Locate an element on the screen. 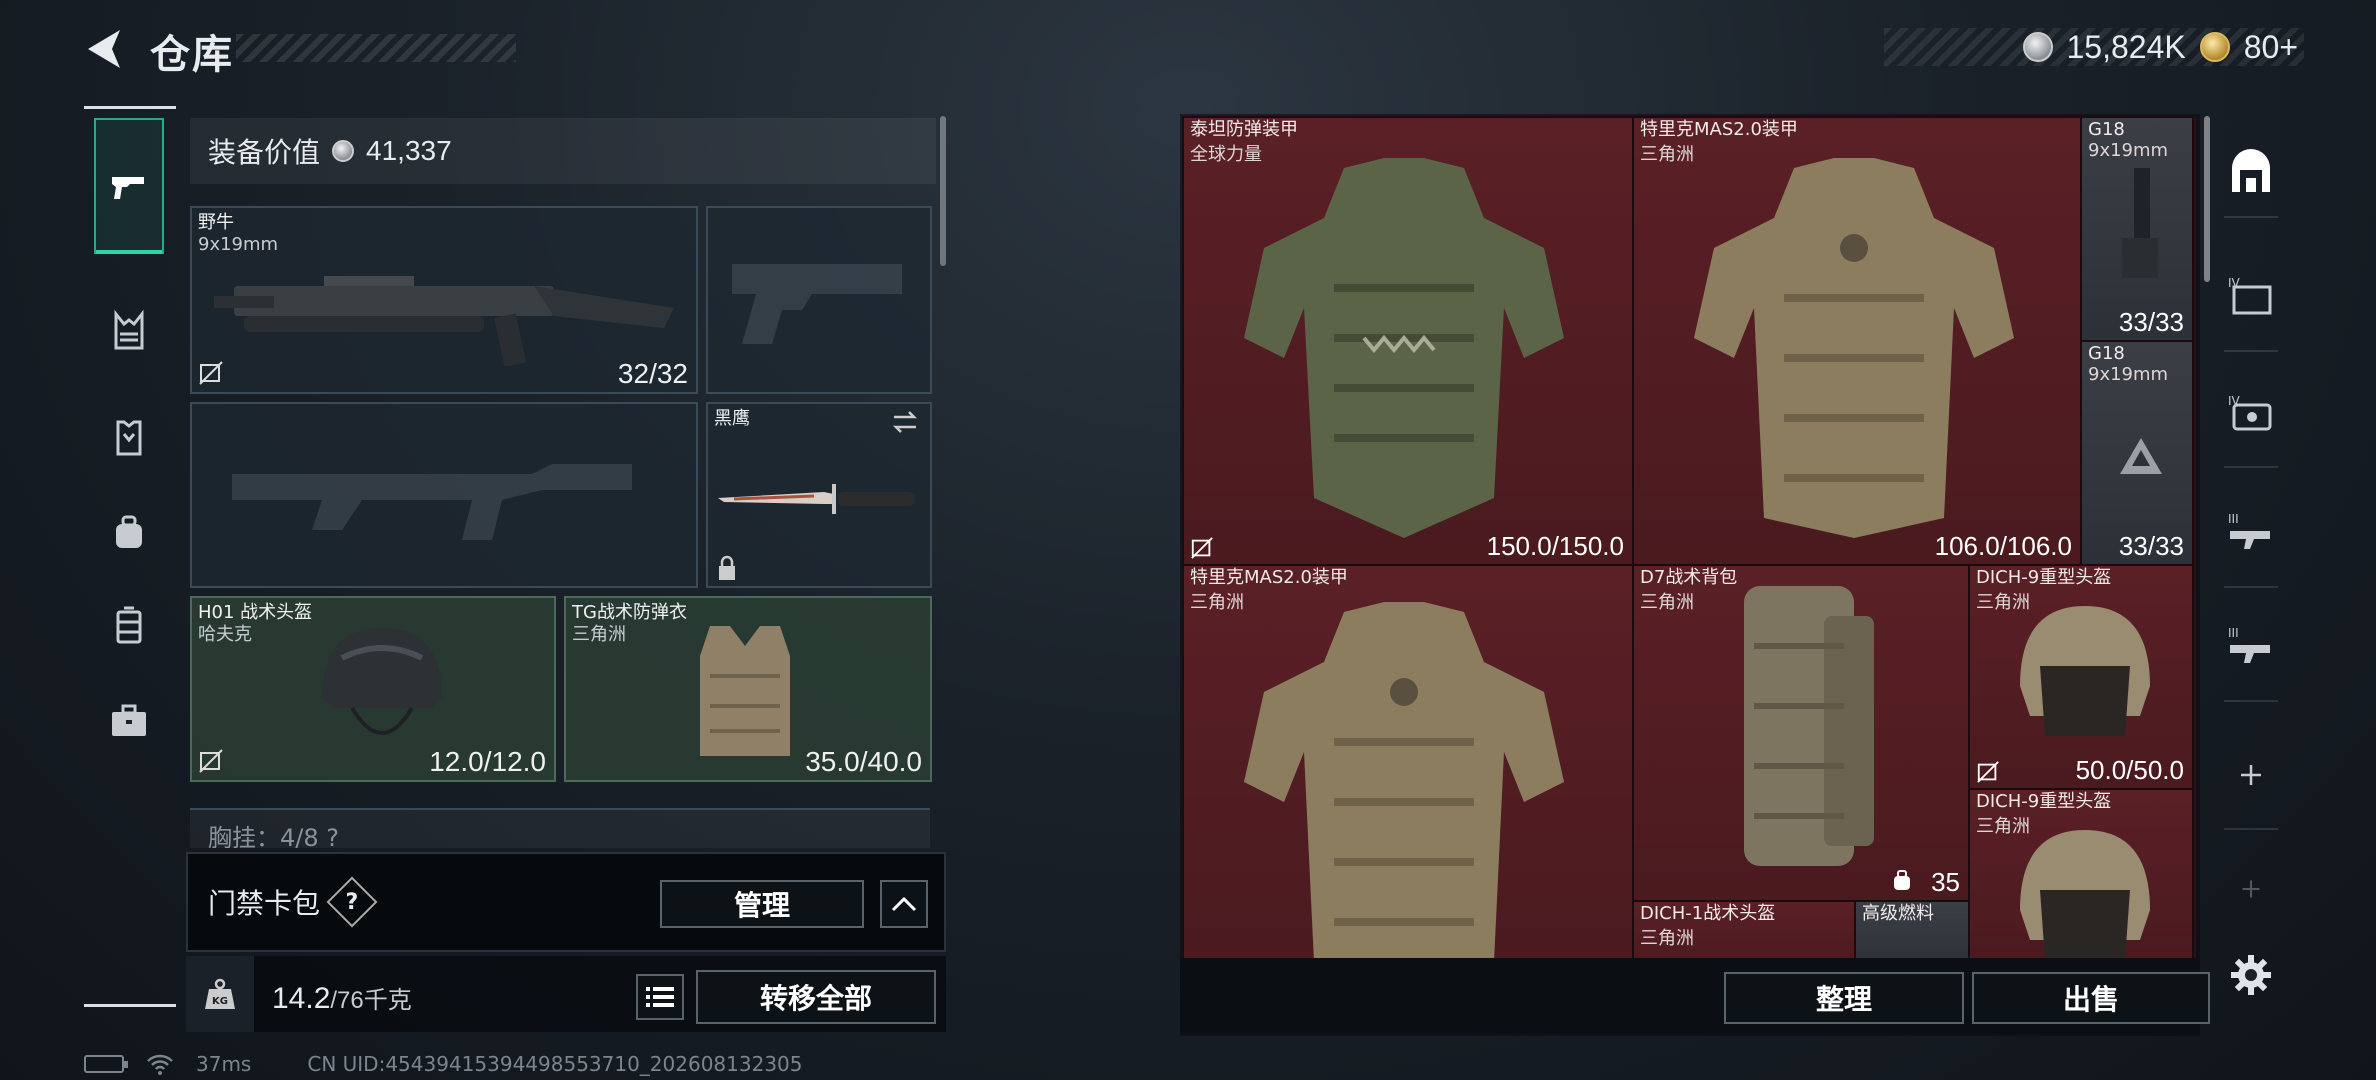 This screenshot has height=1080, width=2376. nav-item-armor is located at coordinates (129, 437).